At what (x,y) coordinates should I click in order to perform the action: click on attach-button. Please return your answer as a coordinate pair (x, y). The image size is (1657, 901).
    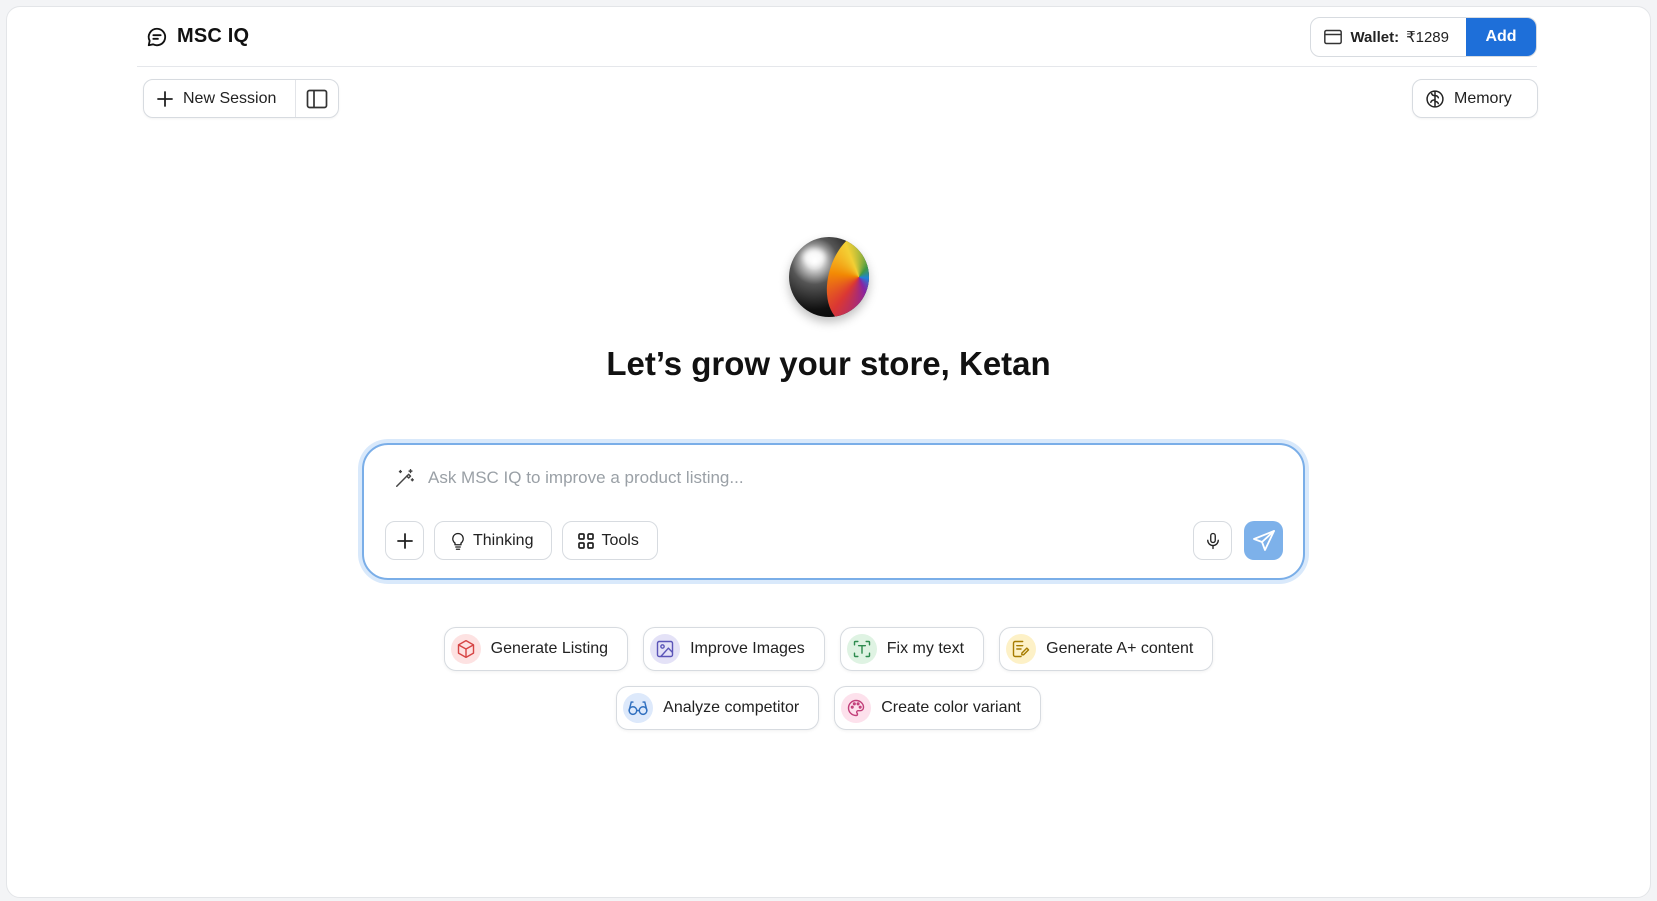
    Looking at the image, I should click on (404, 540).